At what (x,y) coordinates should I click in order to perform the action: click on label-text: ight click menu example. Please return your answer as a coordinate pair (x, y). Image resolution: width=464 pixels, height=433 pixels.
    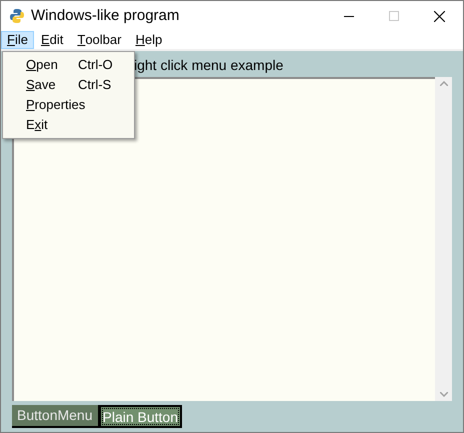
    Looking at the image, I should click on (209, 65).